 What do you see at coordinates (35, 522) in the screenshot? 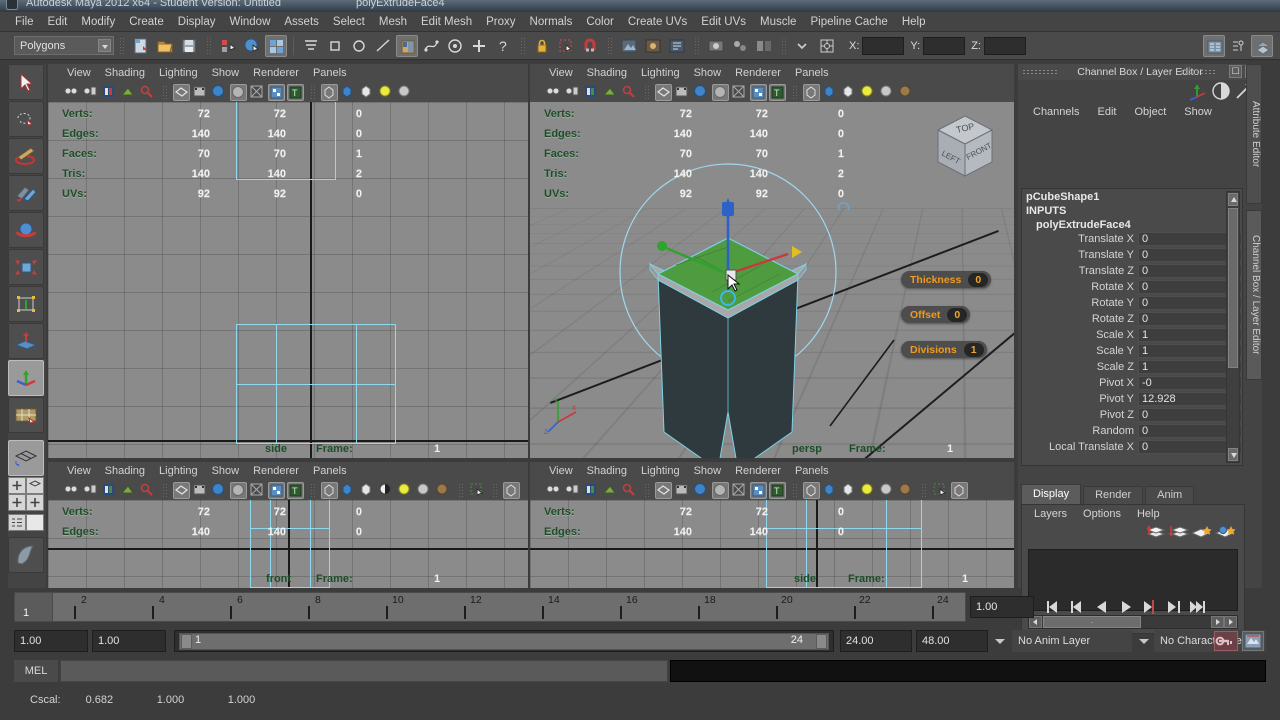
I see `layout-blank-button` at bounding box center [35, 522].